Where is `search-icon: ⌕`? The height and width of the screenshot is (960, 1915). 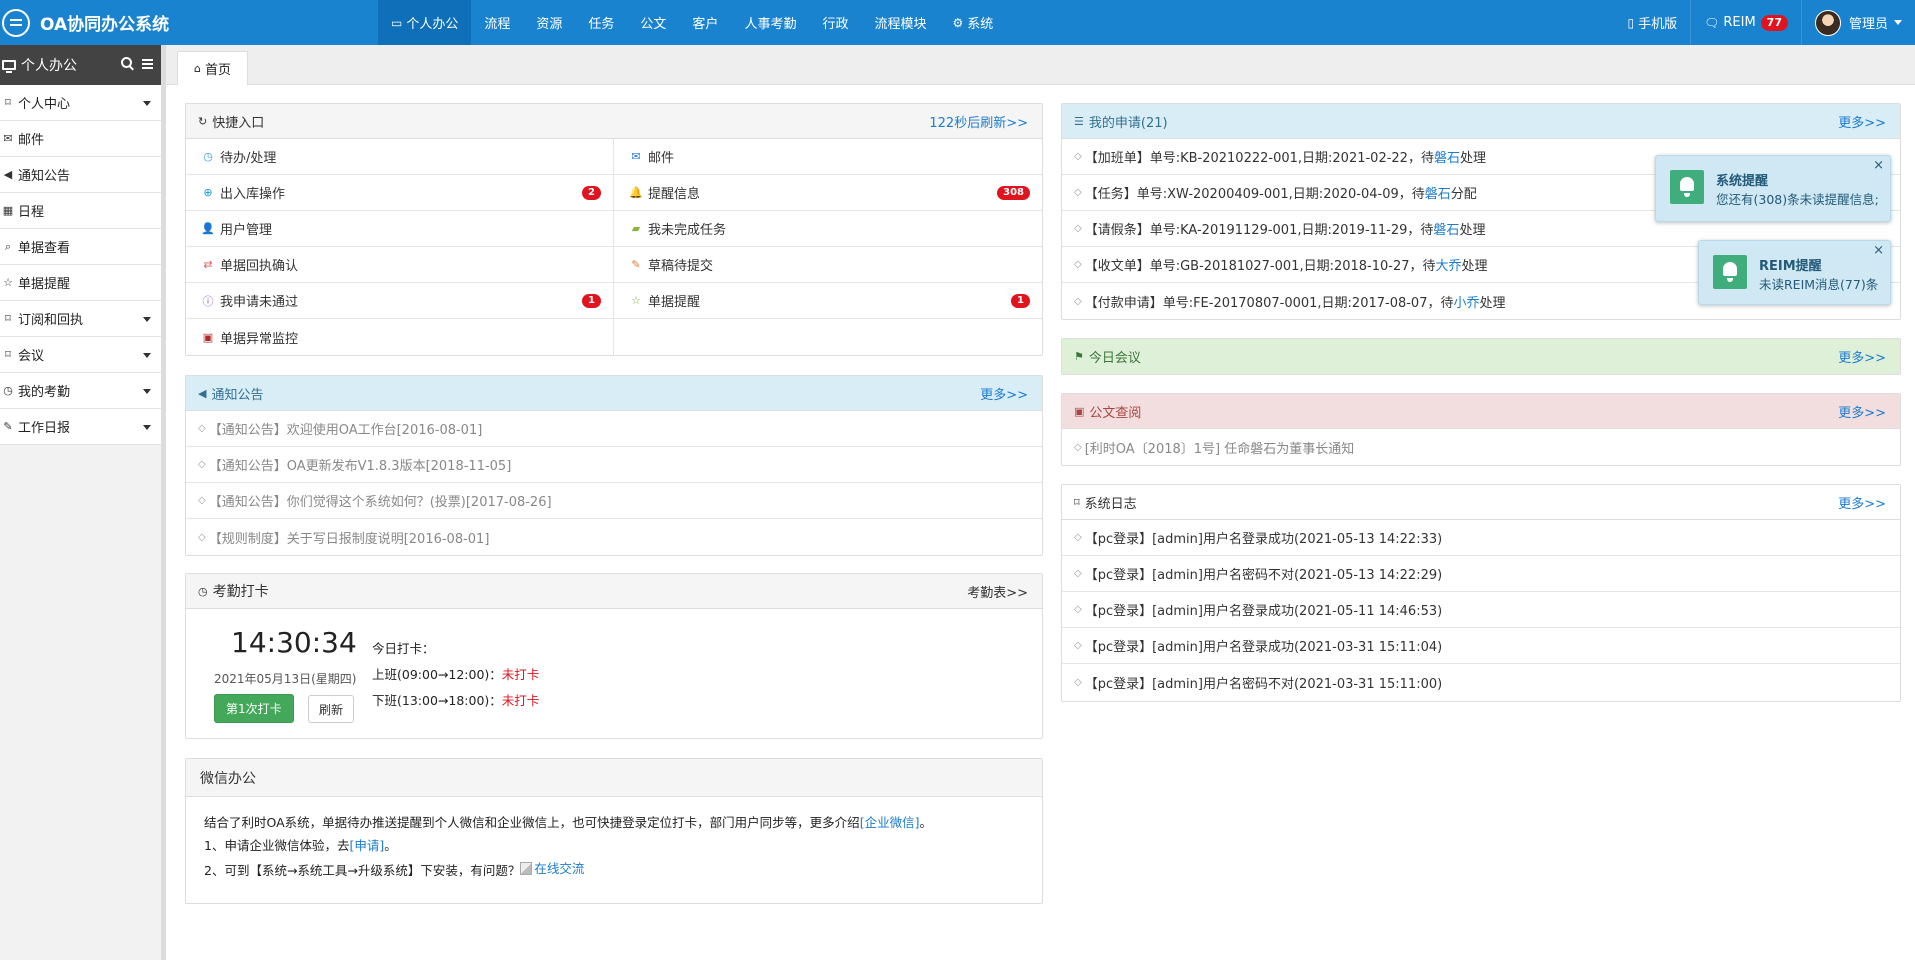
search-icon: ⌕ is located at coordinates (8, 246).